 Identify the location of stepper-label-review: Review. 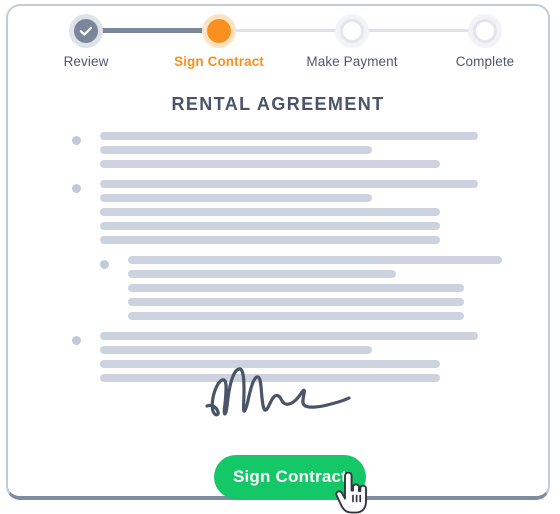
(86, 61).